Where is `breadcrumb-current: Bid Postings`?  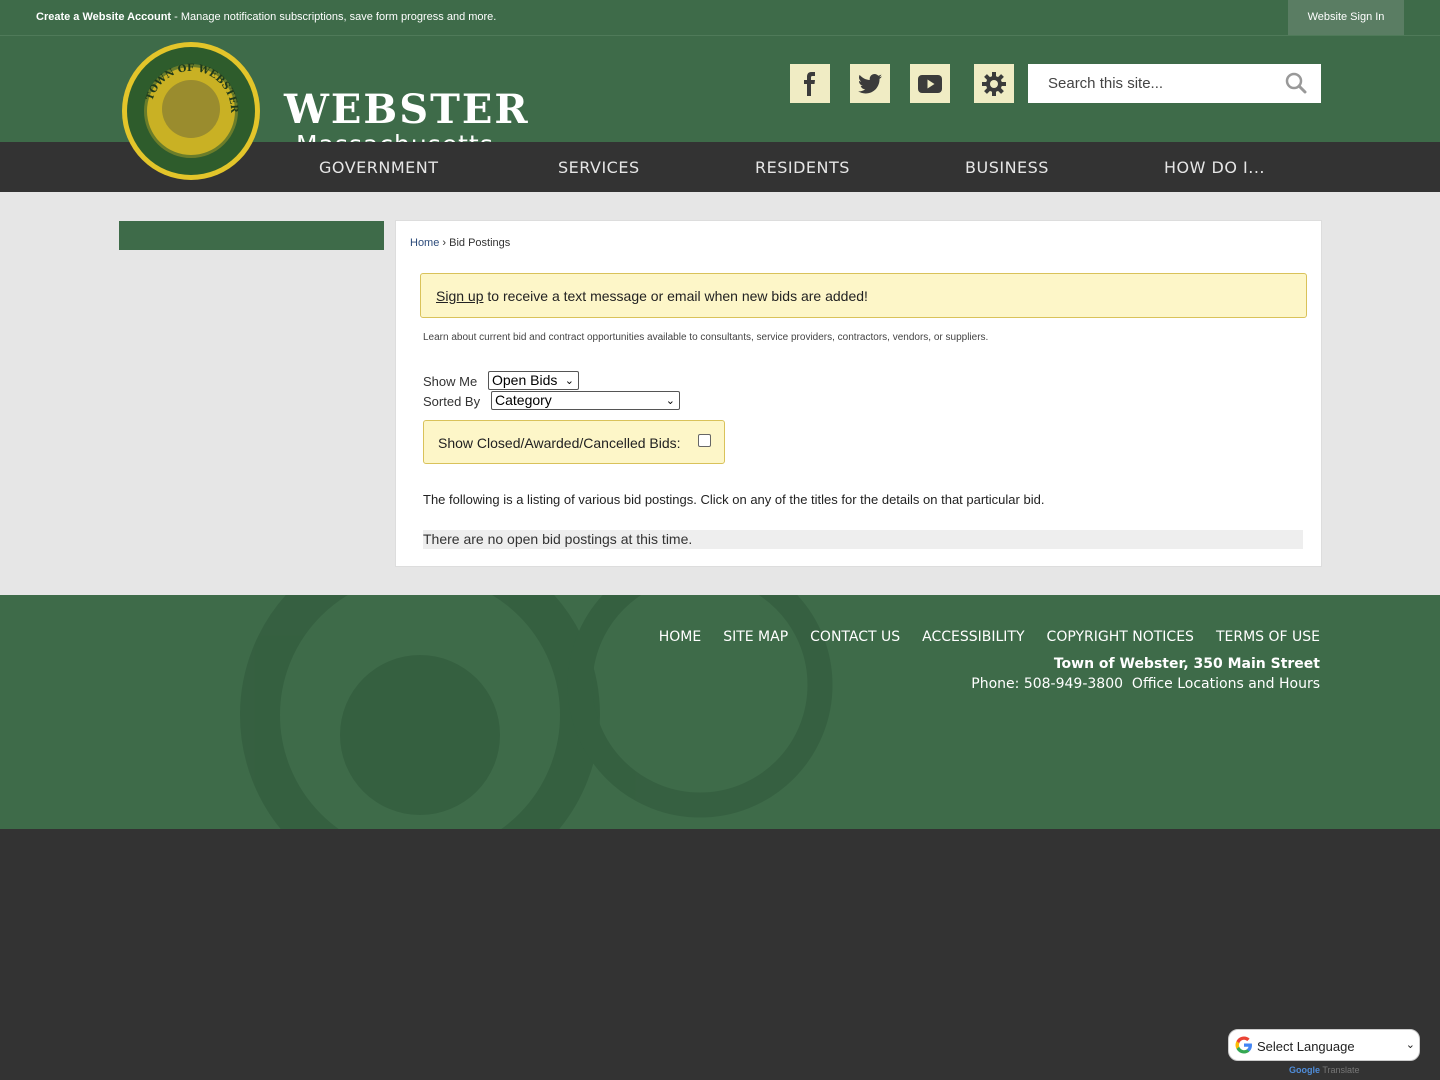 breadcrumb-current: Bid Postings is located at coordinates (480, 243).